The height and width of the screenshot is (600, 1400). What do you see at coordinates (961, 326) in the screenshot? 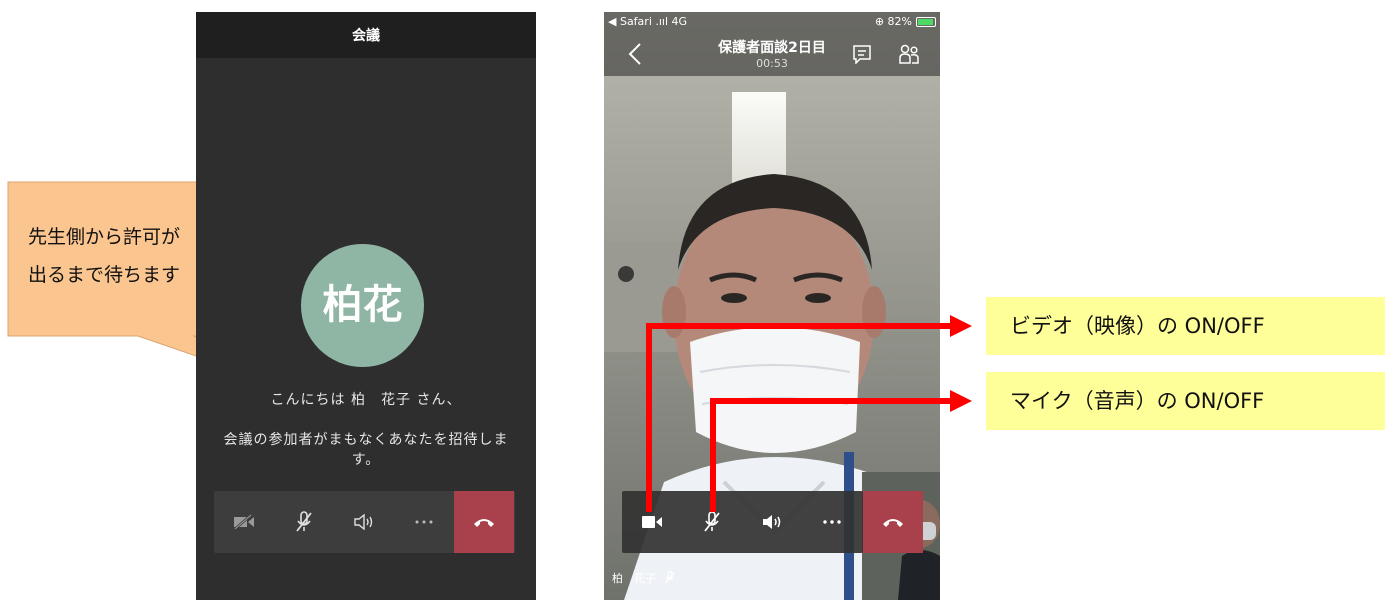
I see `video-arrow-head` at bounding box center [961, 326].